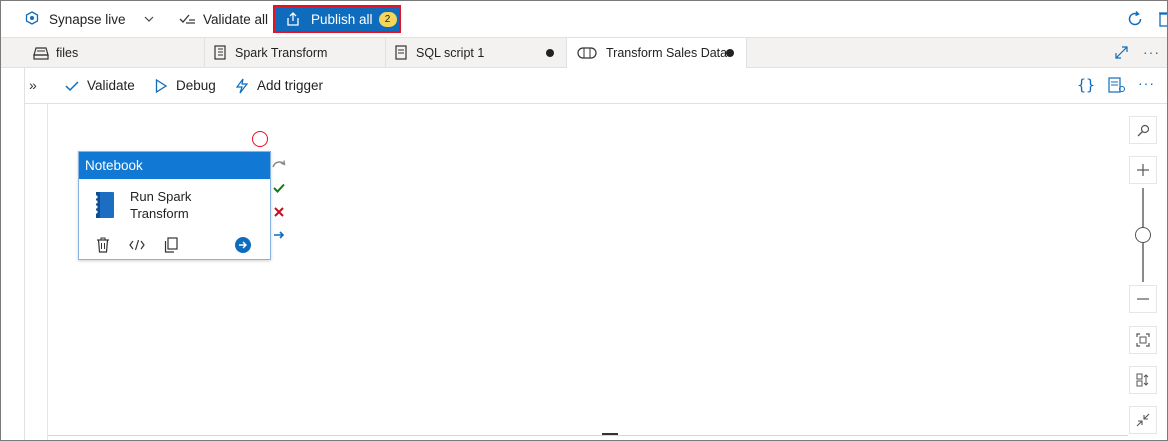  What do you see at coordinates (1135, 19) in the screenshot?
I see `refresh-icon` at bounding box center [1135, 19].